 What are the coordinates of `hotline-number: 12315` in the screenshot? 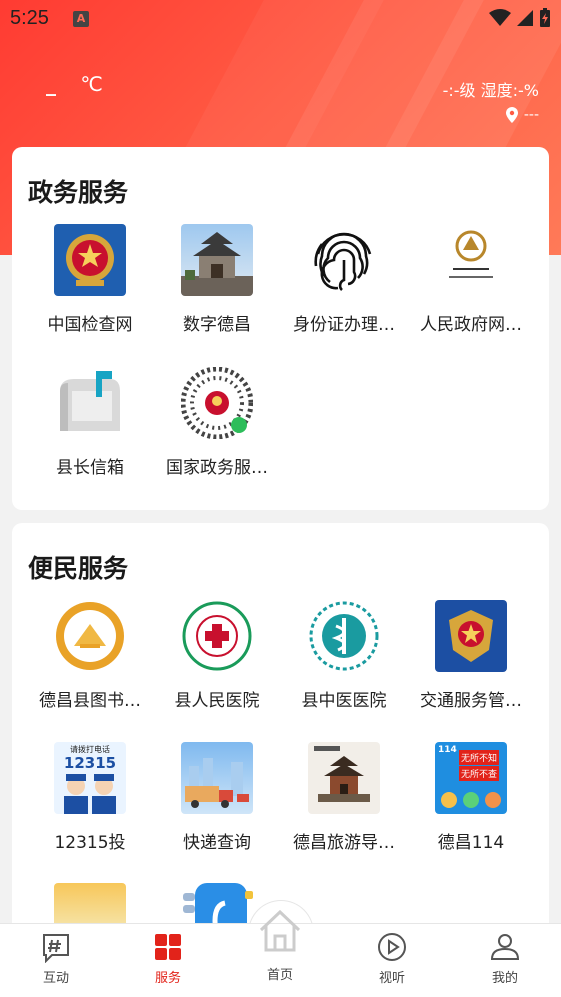 It's located at (90, 763).